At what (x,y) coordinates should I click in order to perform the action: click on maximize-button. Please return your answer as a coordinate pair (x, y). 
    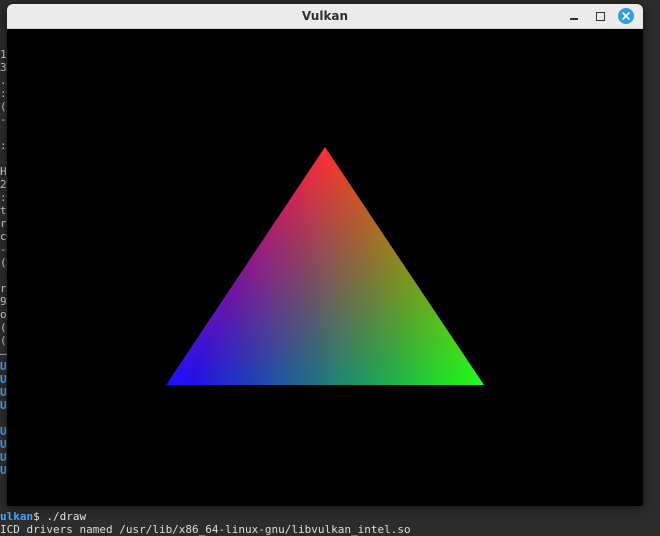
    Looking at the image, I should click on (600, 16).